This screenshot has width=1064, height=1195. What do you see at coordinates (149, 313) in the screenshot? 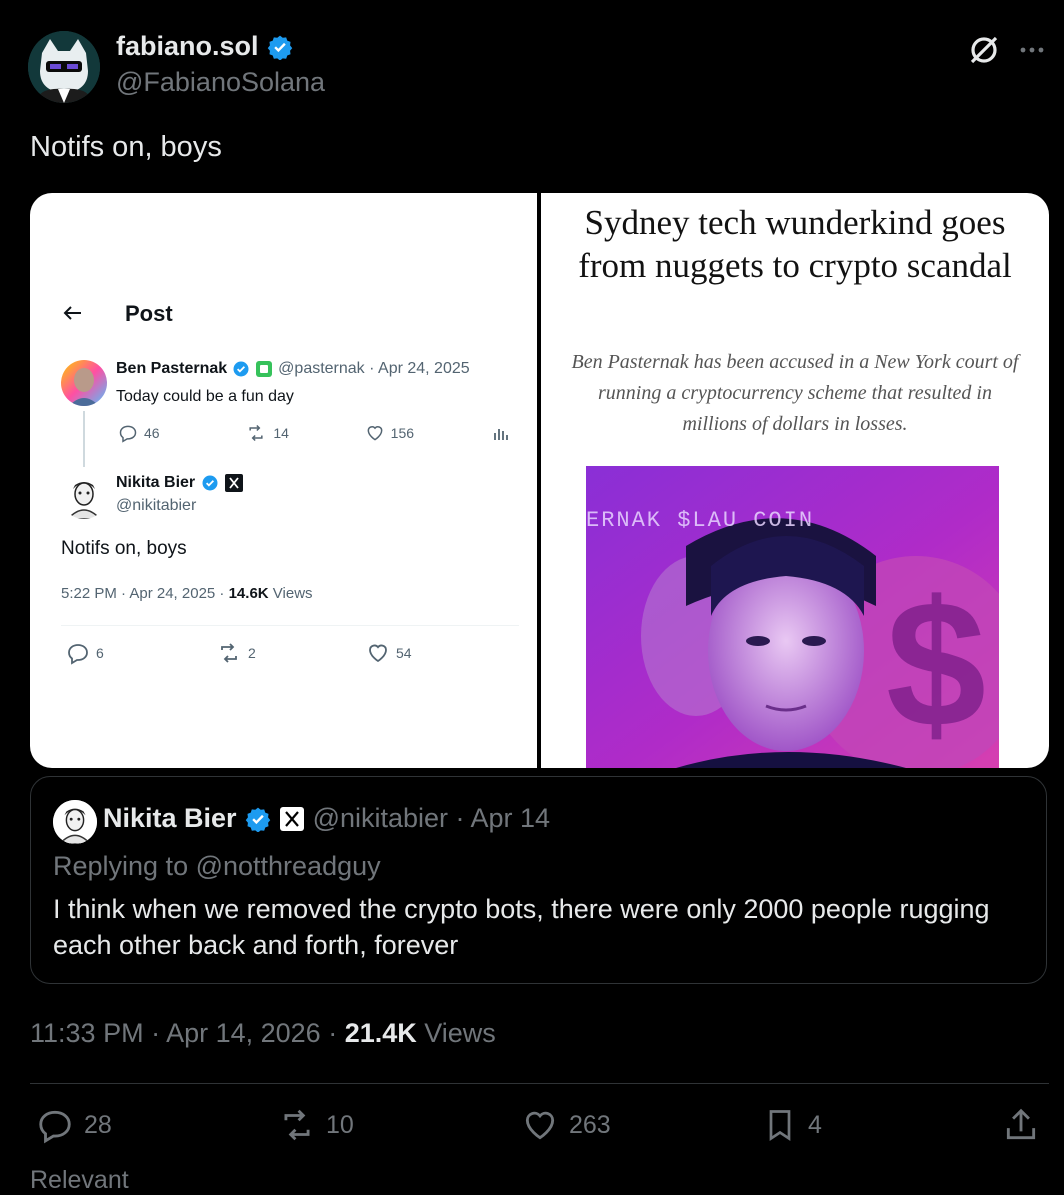
I see `screenshot-title: Post` at bounding box center [149, 313].